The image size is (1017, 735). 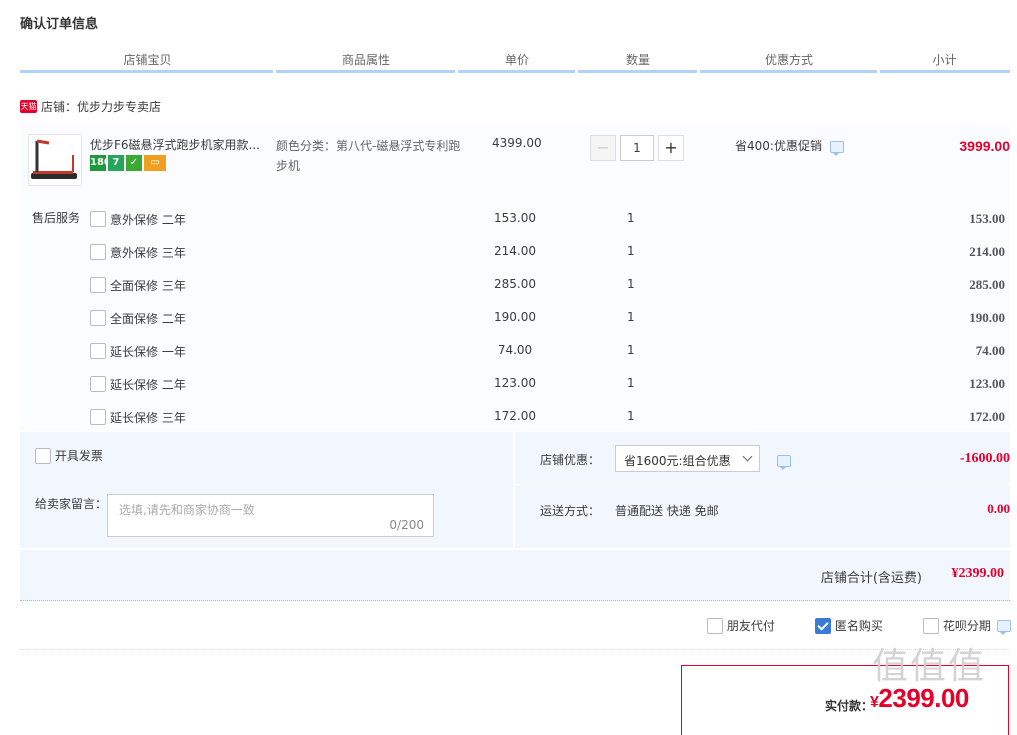 What do you see at coordinates (987, 218) in the screenshot?
I see `service-subtotal: 153.00` at bounding box center [987, 218].